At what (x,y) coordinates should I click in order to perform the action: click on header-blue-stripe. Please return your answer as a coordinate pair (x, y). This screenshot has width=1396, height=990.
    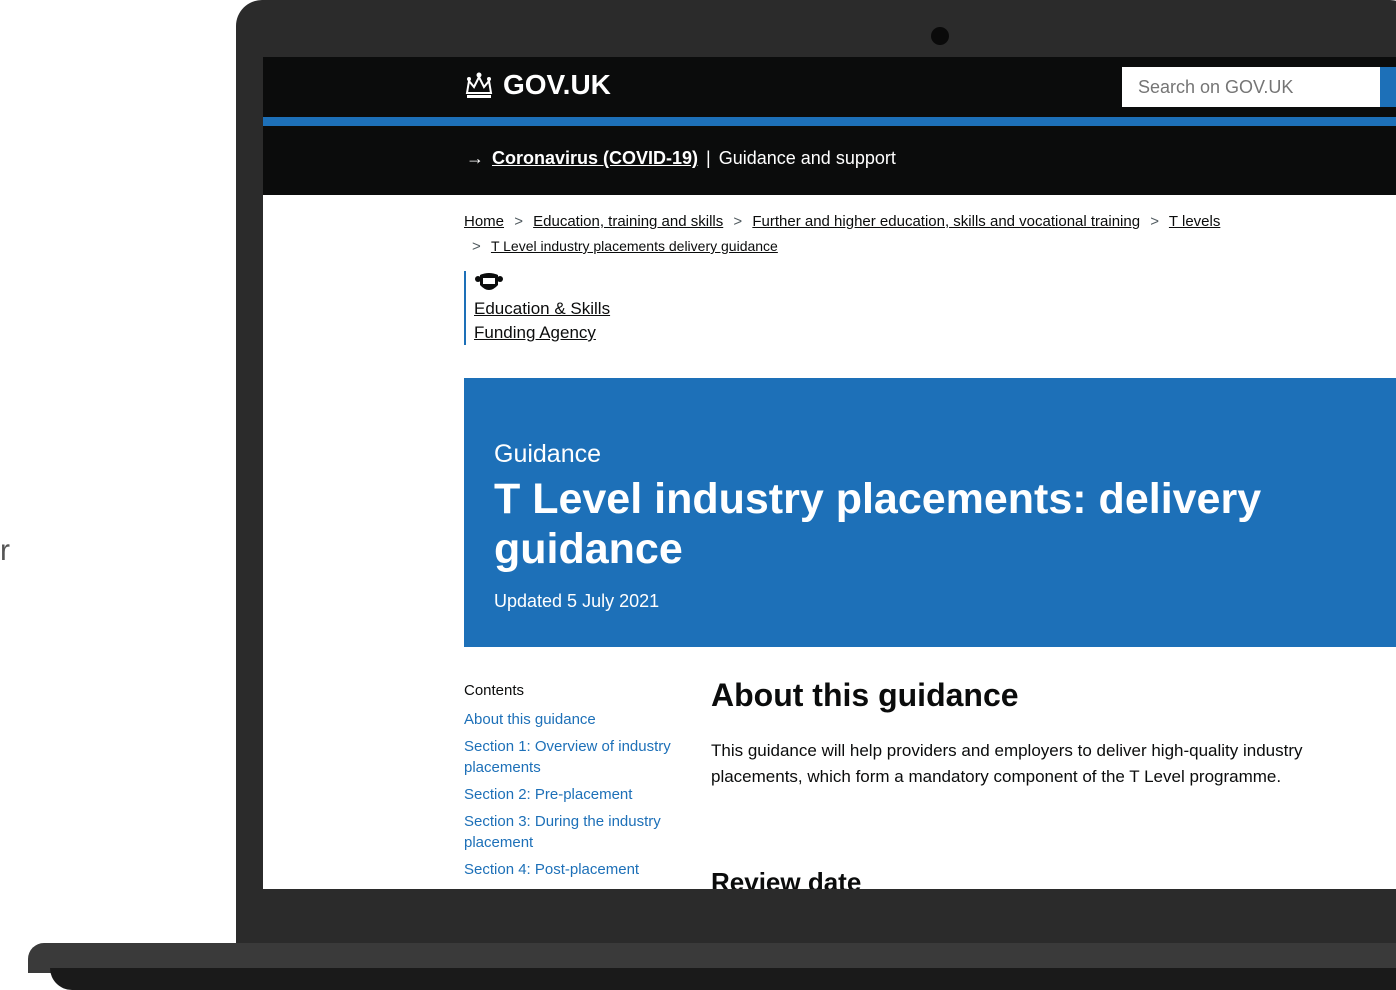
    Looking at the image, I should click on (829, 121).